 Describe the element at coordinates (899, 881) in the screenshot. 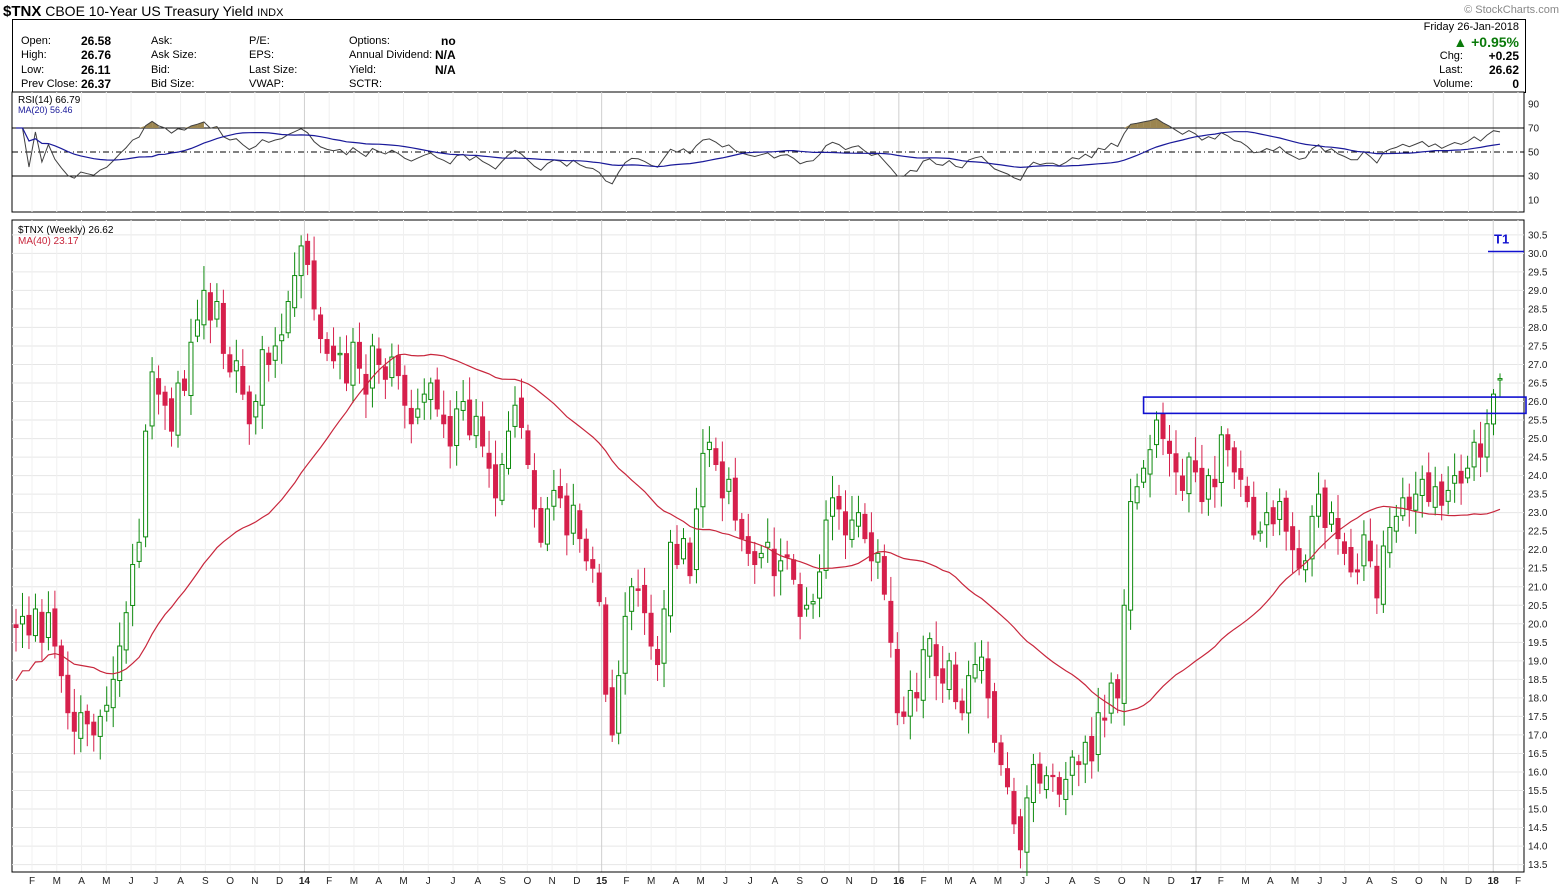

I see `x-tick-label: 16` at that location.